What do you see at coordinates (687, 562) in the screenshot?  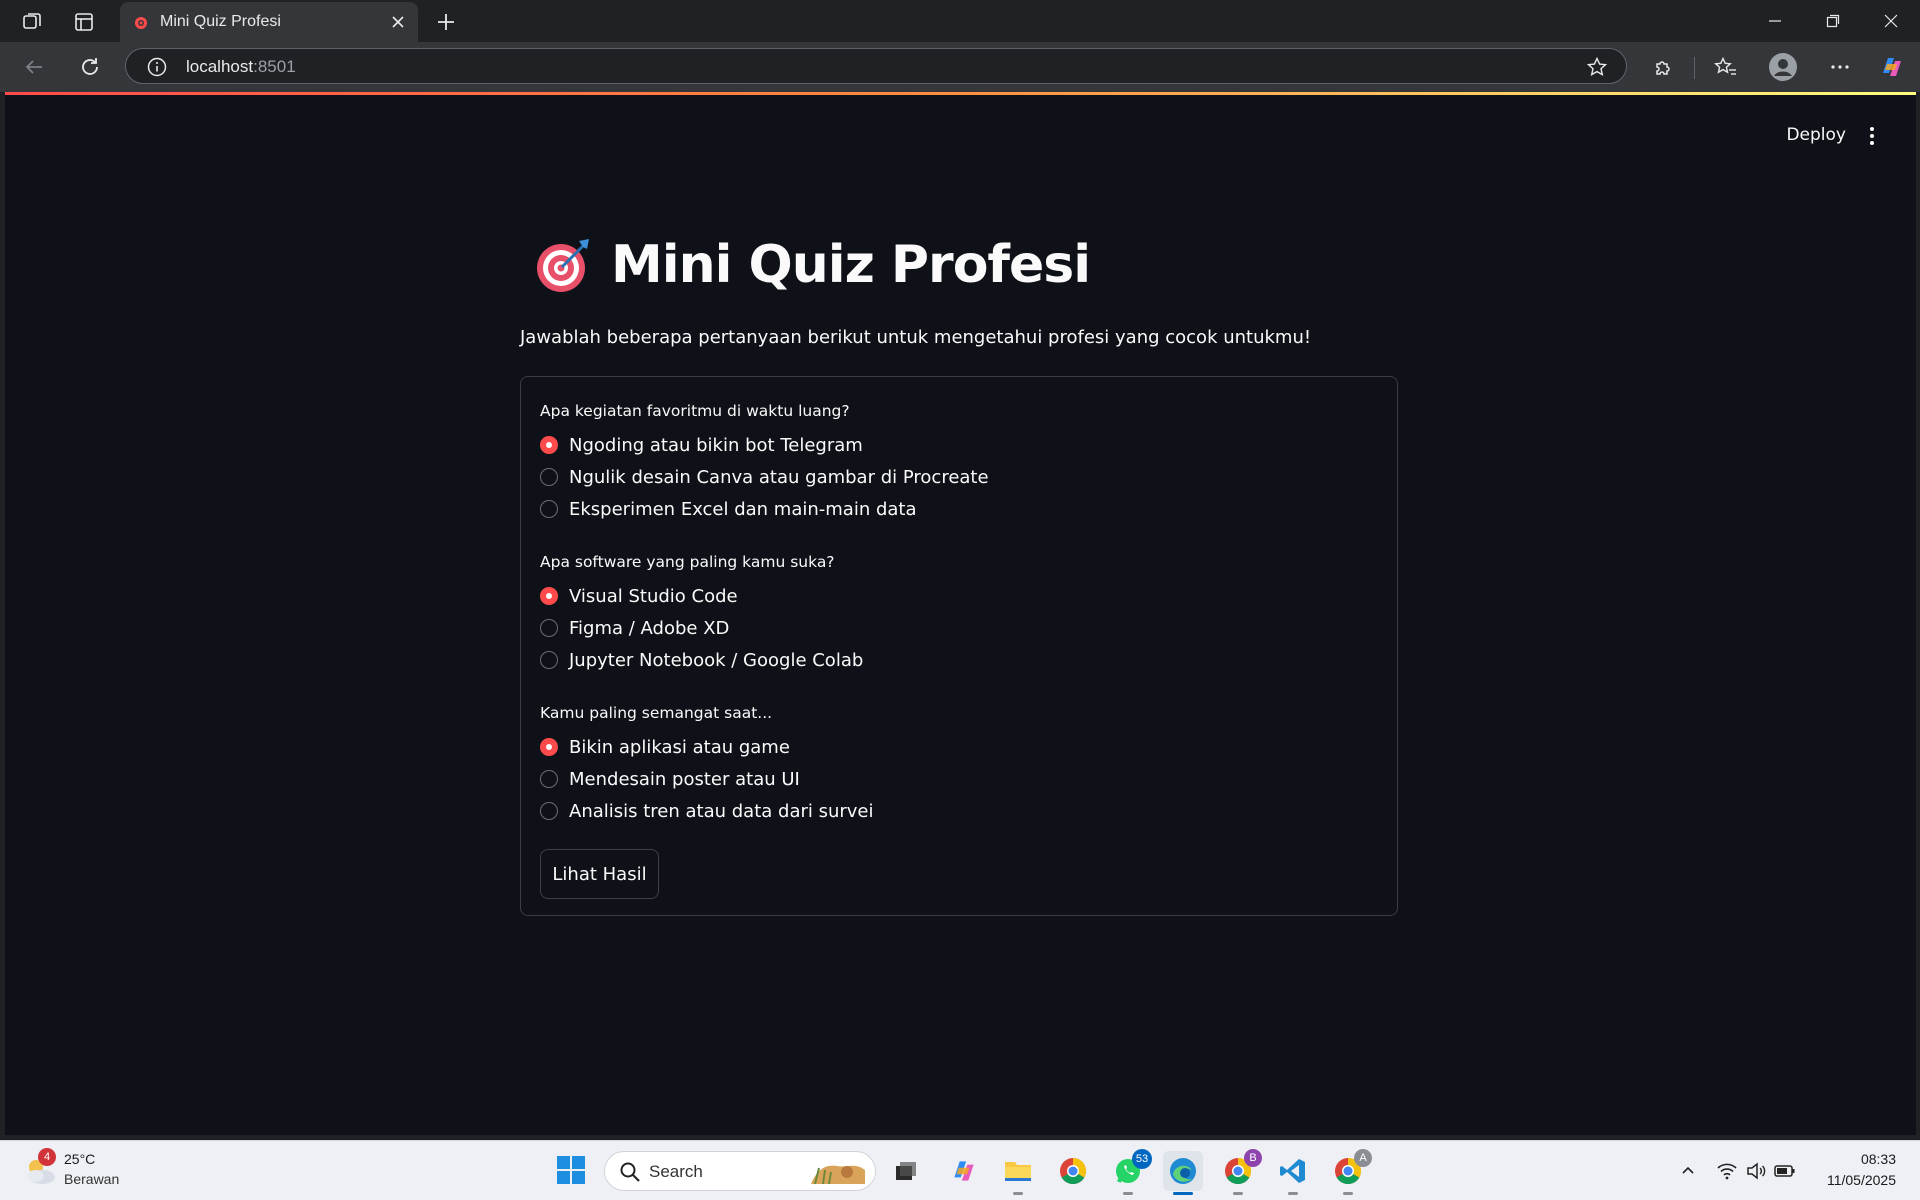 I see `question-2-label: Apa software yang paling kamu suka?` at bounding box center [687, 562].